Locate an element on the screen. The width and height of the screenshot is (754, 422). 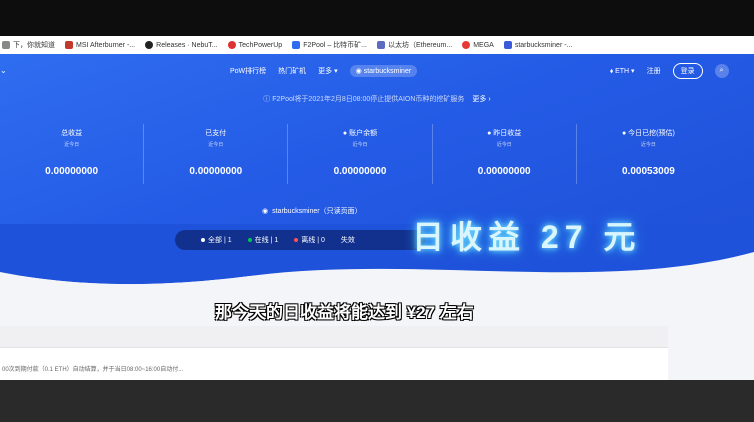
nav-hot-miners: 热门矿机 is located at coordinates (292, 71).